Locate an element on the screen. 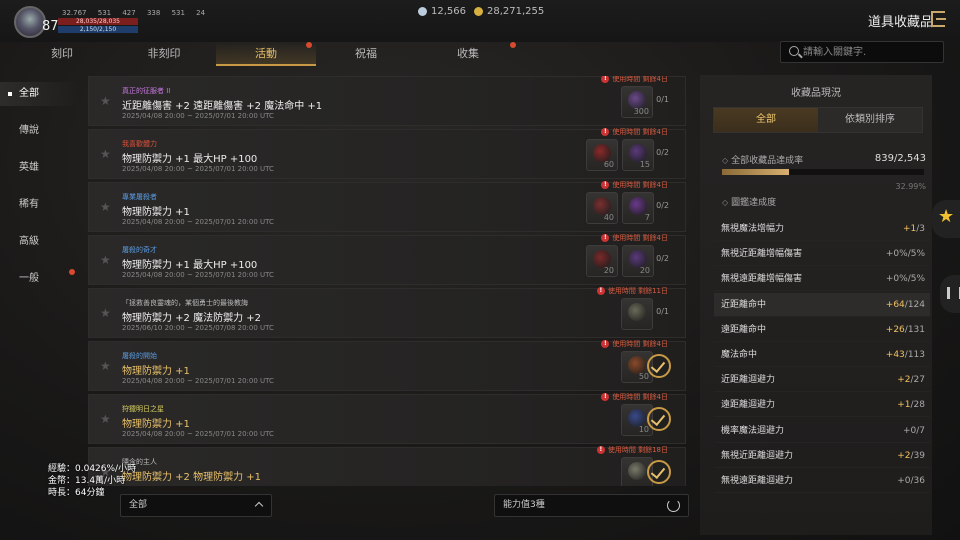 This screenshot has width=960, height=540. item-slot: 300 is located at coordinates (637, 102).